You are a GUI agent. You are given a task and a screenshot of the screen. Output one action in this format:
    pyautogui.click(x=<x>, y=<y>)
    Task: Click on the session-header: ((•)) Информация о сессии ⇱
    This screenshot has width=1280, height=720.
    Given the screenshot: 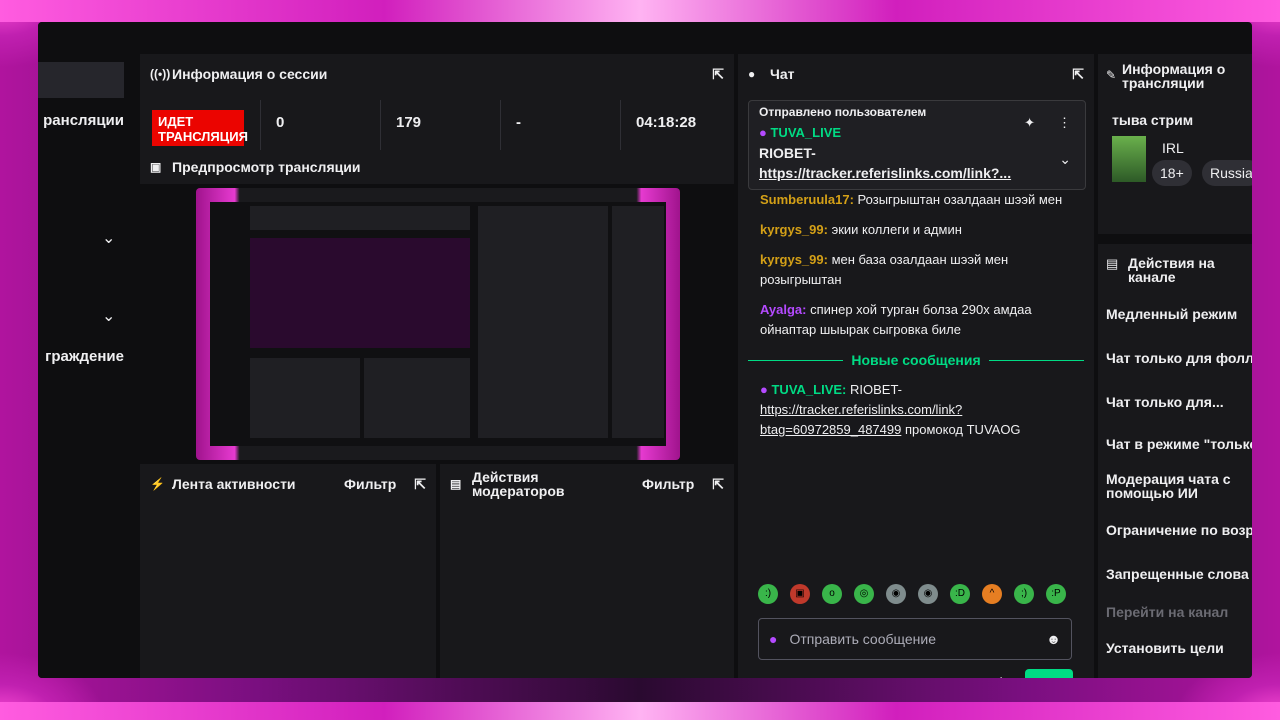 What is the action you would take?
    pyautogui.click(x=437, y=74)
    